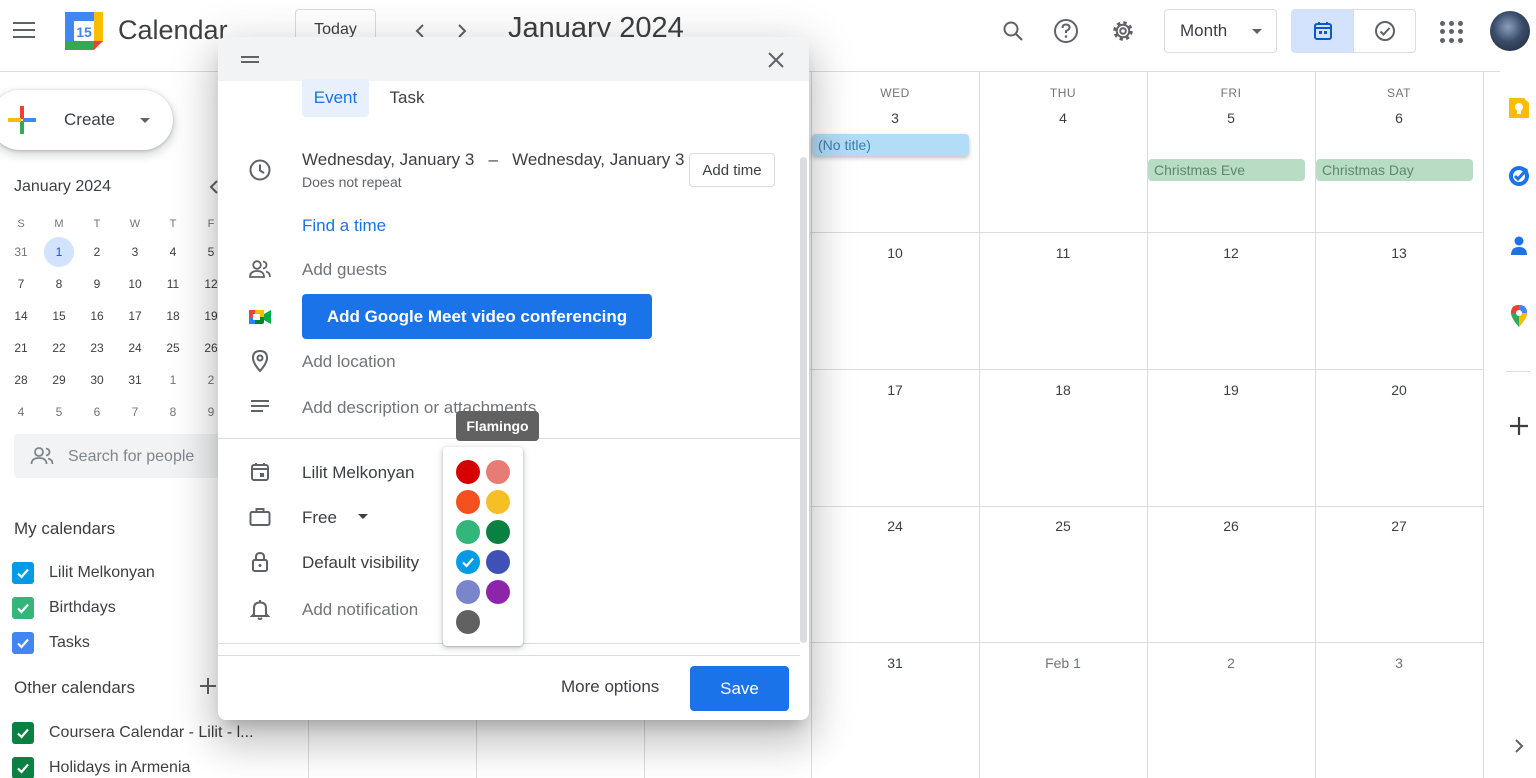 The height and width of the screenshot is (778, 1536). Describe the element at coordinates (250, 60) in the screenshot. I see `drag-handle-icon` at that location.